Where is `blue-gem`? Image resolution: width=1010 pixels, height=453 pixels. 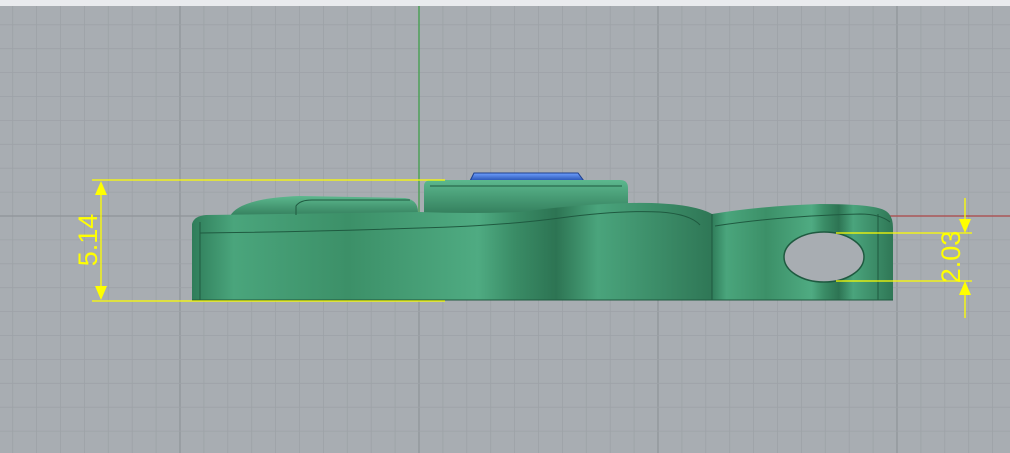 blue-gem is located at coordinates (527, 177).